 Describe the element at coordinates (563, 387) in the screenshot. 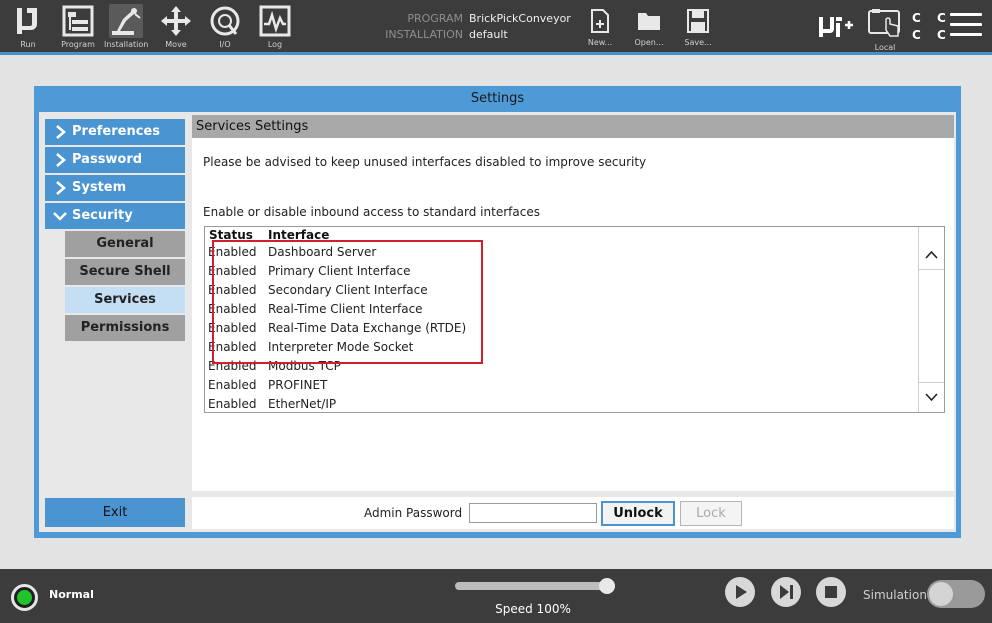

I see `service-row-profinet: Enabled PROFINET` at that location.